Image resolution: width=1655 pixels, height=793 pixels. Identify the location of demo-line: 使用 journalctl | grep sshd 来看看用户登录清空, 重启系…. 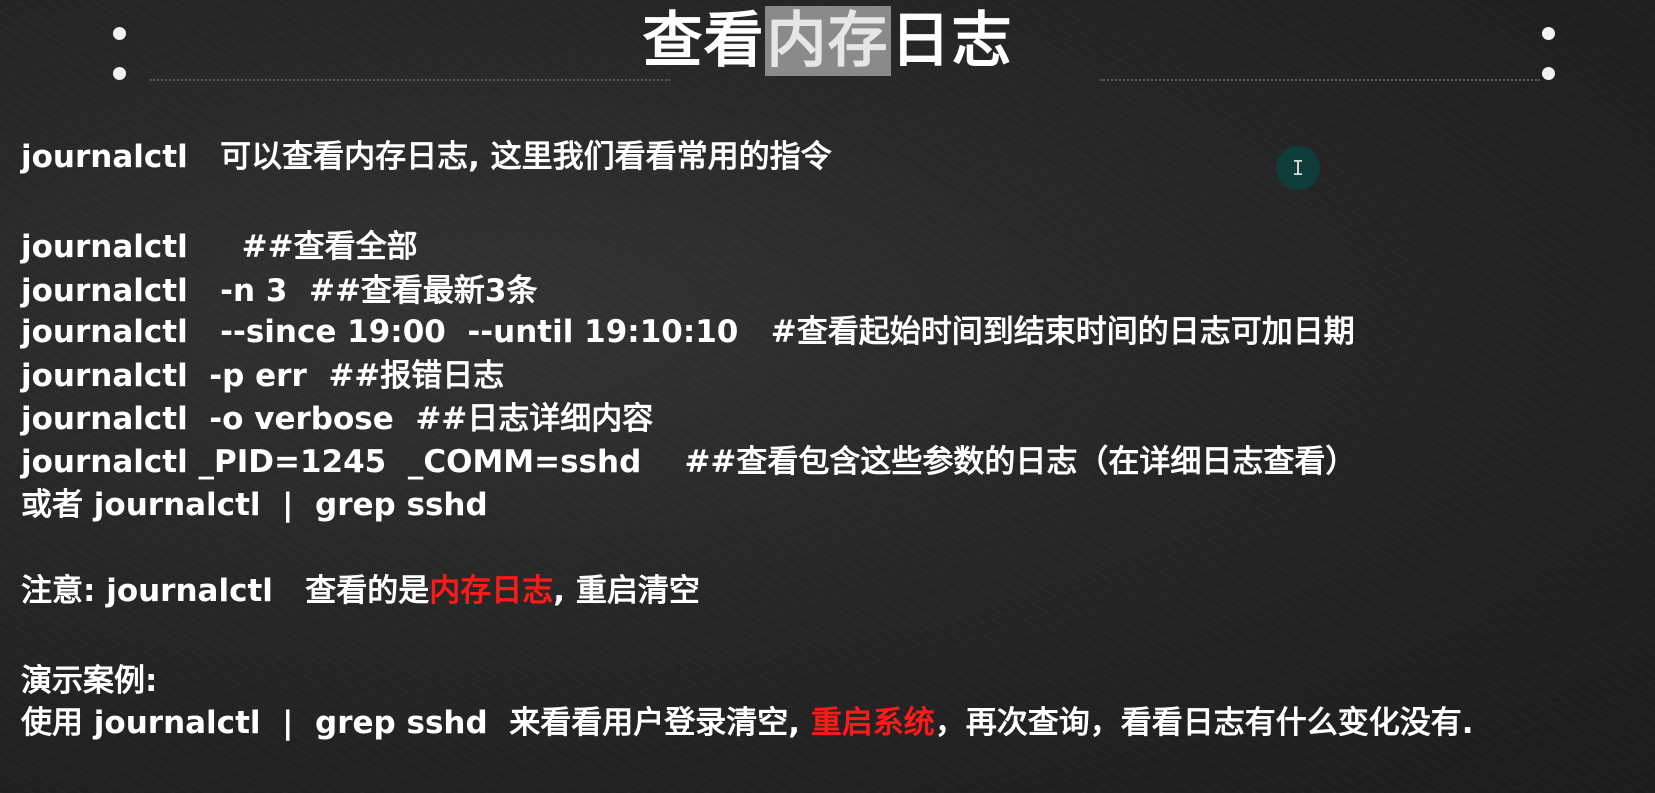
(747, 723).